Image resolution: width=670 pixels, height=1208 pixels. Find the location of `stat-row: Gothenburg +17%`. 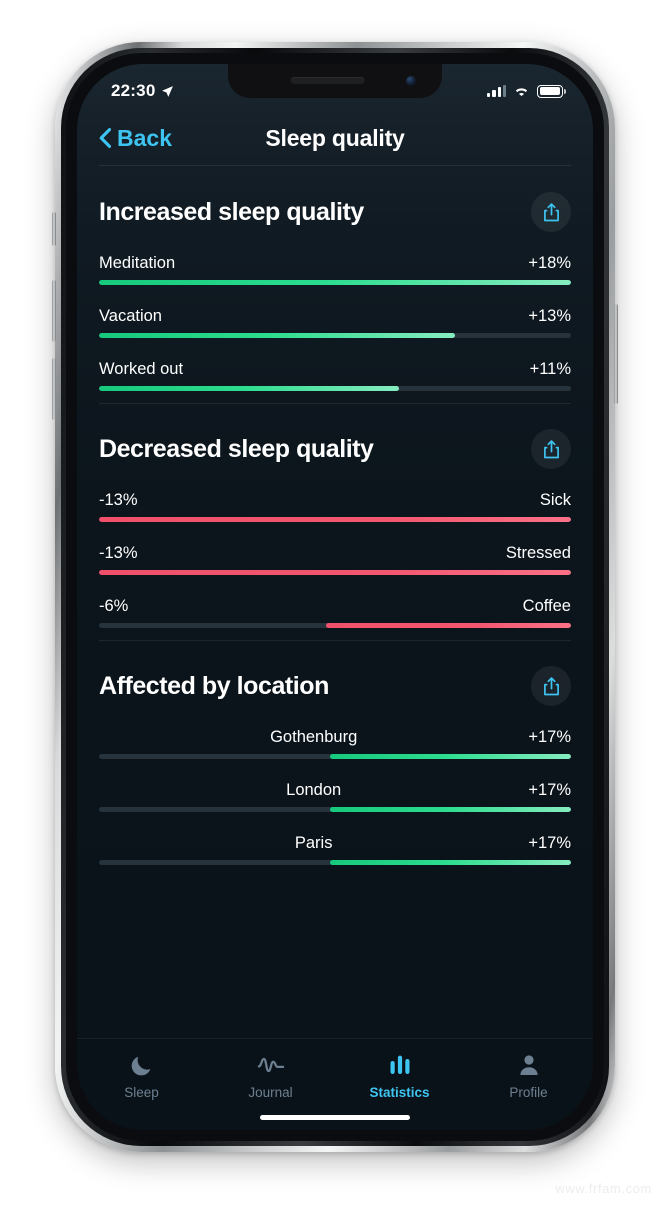

stat-row: Gothenburg +17% is located at coordinates (335, 743).